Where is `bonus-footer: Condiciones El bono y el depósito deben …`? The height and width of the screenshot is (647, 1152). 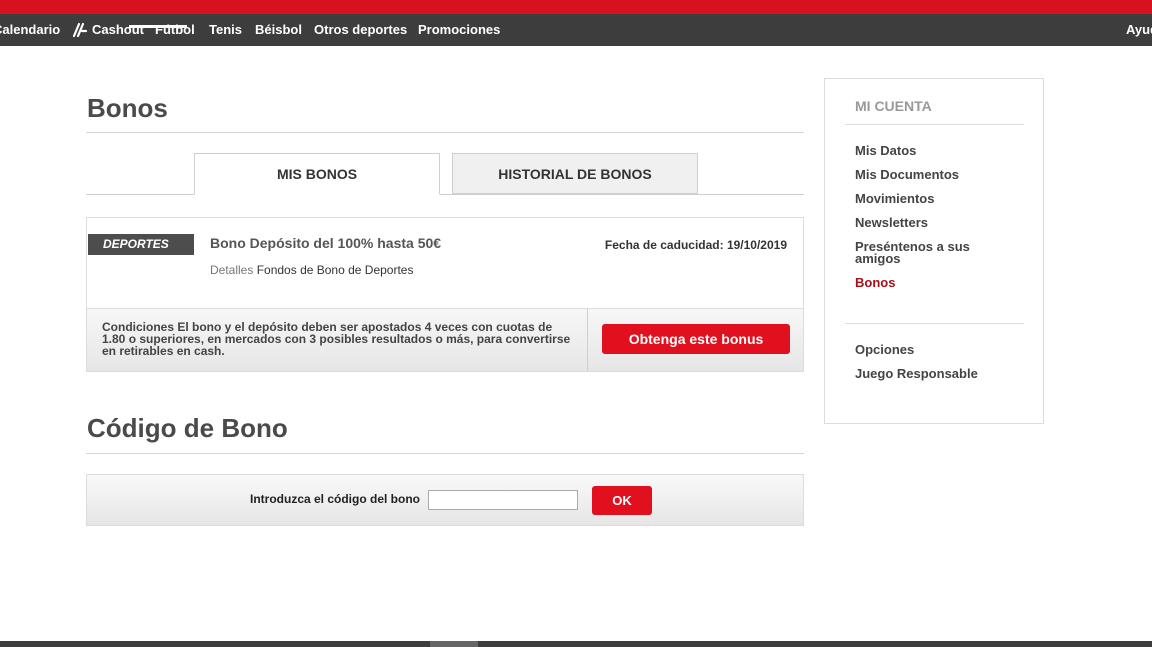
bonus-footer: Condiciones El bono y el depósito deben … is located at coordinates (445, 339).